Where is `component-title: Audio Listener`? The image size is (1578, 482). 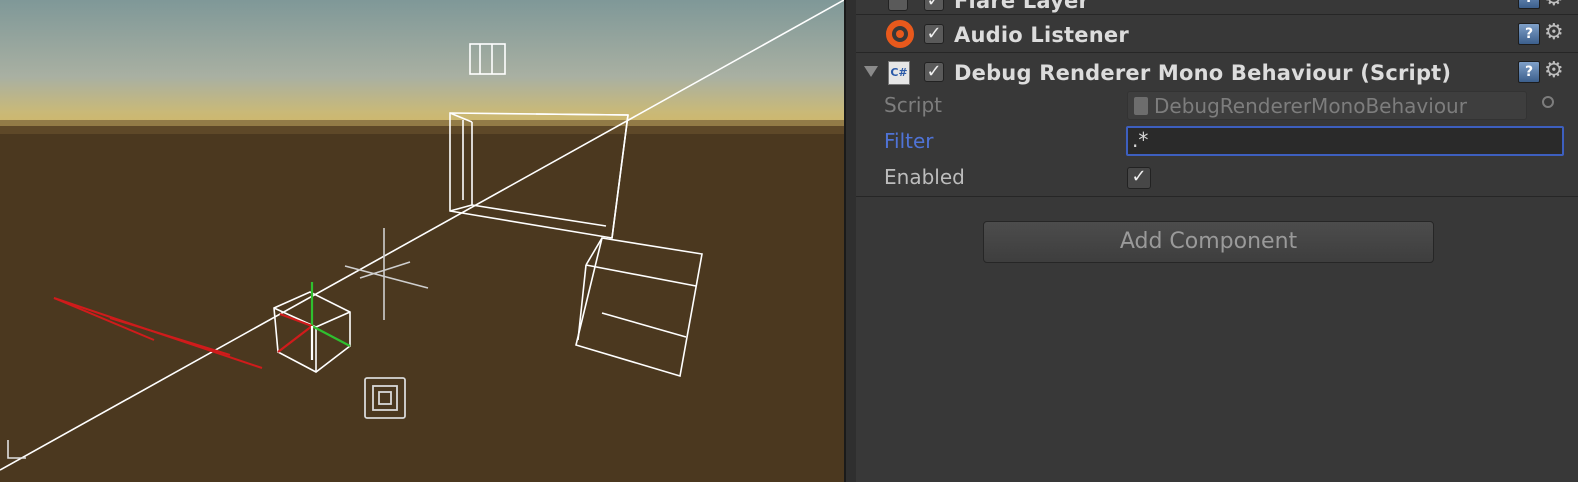 component-title: Audio Listener is located at coordinates (1041, 35).